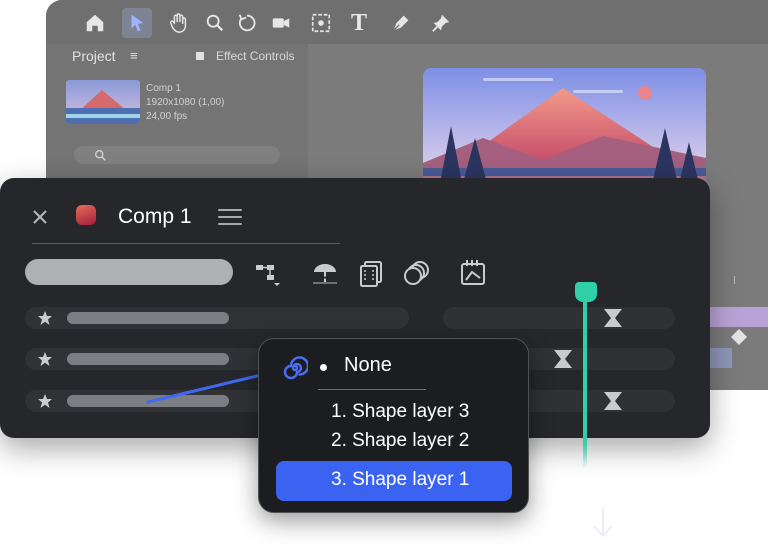  Describe the element at coordinates (401, 23) in the screenshot. I see `pen-tool-icon` at that location.